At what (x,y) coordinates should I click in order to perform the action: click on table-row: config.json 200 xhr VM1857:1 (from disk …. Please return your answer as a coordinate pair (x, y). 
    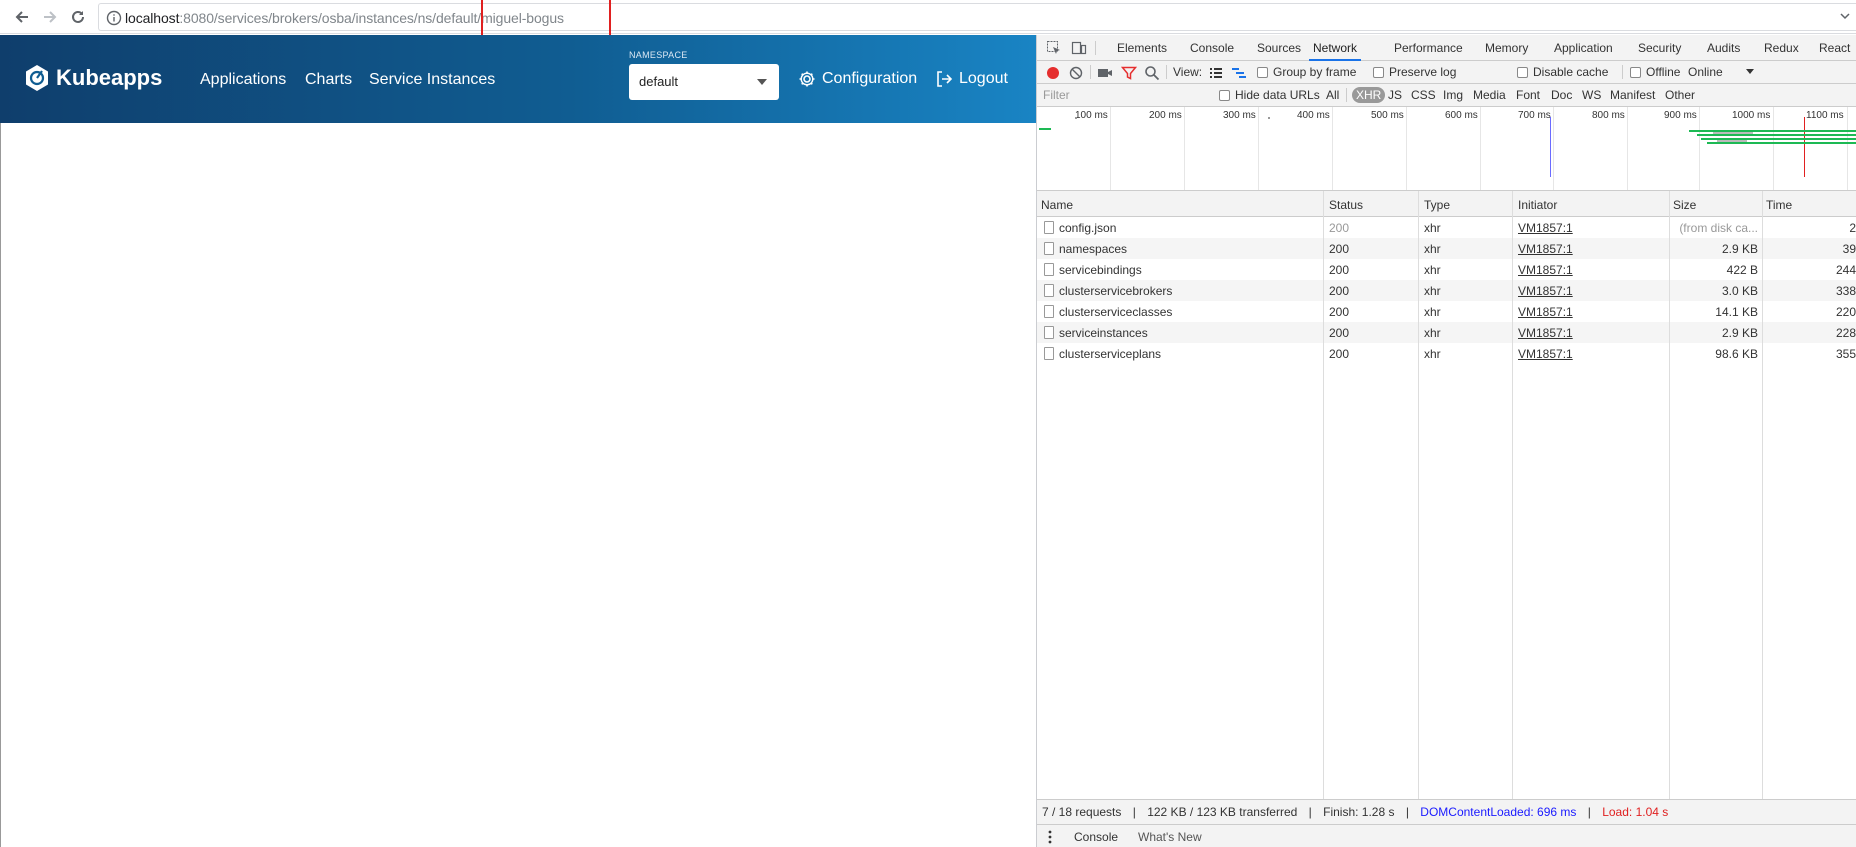
    Looking at the image, I should click on (1446, 227).